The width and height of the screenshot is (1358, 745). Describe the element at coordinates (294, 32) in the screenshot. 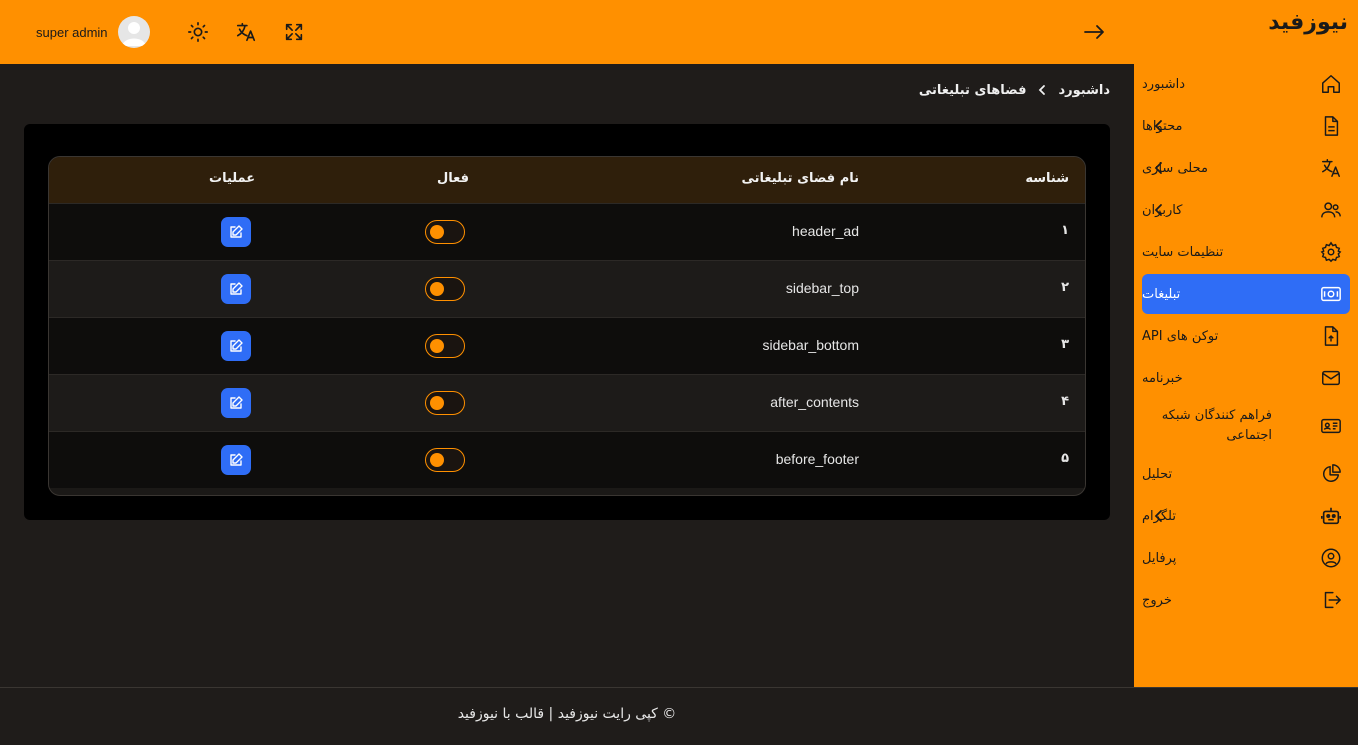

I see `fullscreen-icon` at that location.